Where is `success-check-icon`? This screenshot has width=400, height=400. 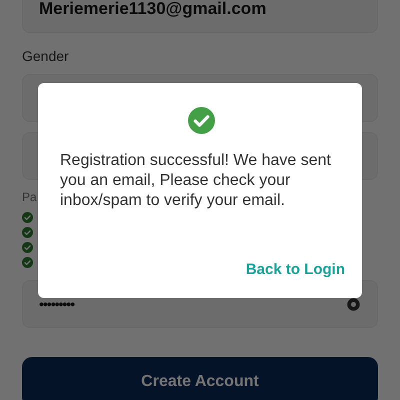
success-check-icon is located at coordinates (201, 120).